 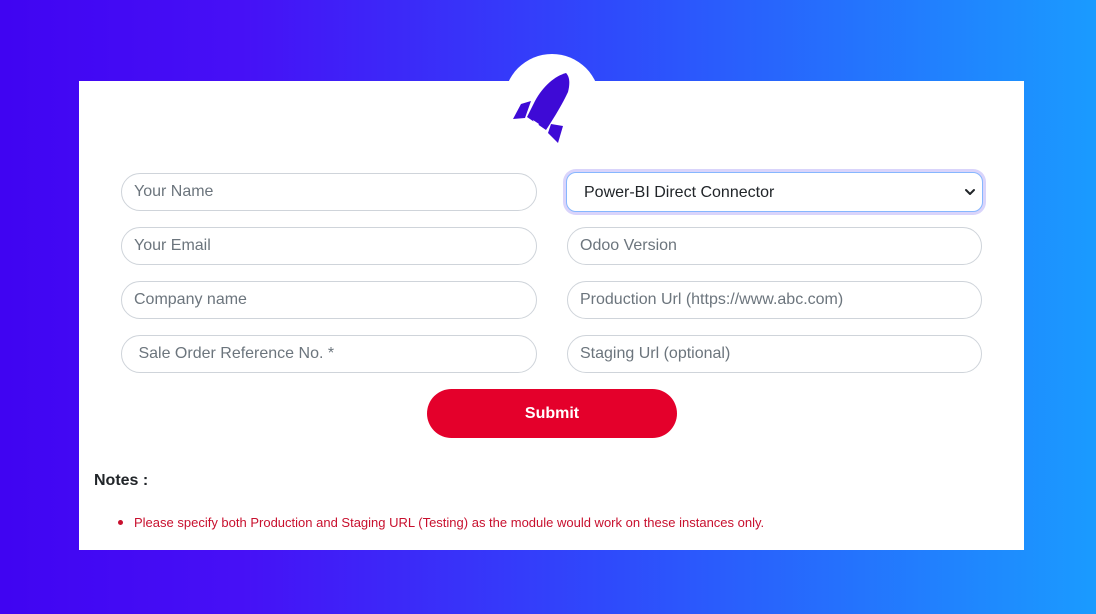 What do you see at coordinates (329, 246) in the screenshot?
I see `email-input` at bounding box center [329, 246].